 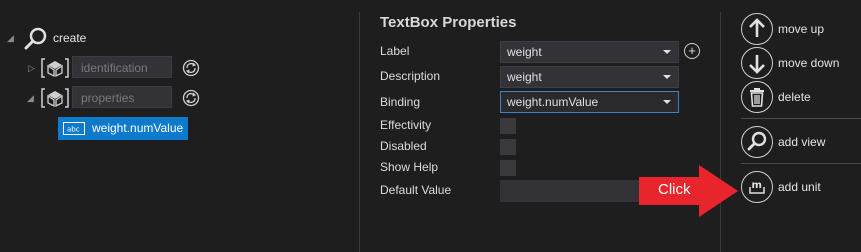 What do you see at coordinates (395, 51) in the screenshot?
I see `label-field-label: Label` at bounding box center [395, 51].